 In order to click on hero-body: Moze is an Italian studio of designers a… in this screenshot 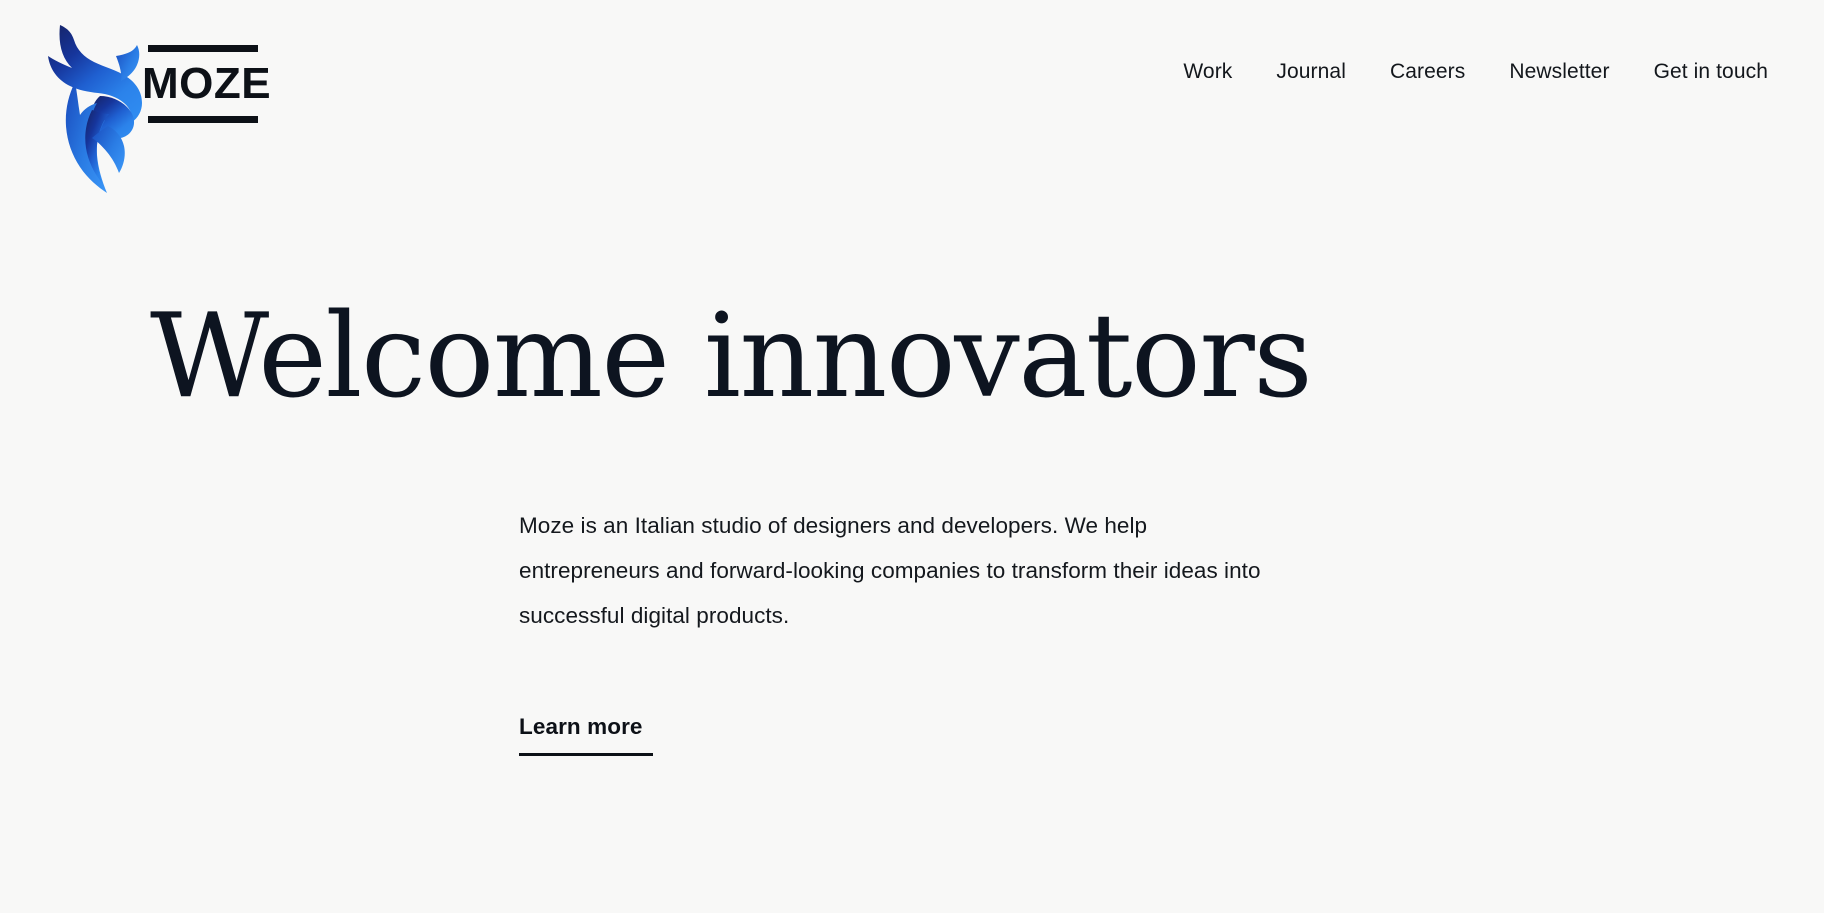, I will do `click(899, 570)`.